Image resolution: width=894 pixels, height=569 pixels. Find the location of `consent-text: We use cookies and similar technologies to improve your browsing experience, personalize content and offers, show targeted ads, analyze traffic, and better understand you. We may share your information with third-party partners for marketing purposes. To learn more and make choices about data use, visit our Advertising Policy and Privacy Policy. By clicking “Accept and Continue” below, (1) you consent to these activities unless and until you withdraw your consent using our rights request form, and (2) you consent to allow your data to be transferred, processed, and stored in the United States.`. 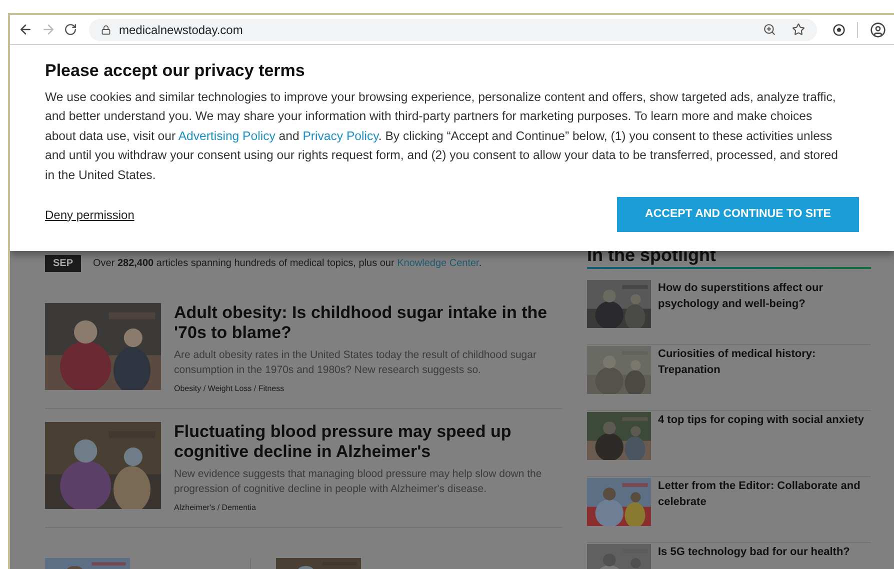

consent-text: We use cookies and similar technologies to improve your browsing experience, personalize content and offers, show targeted ads, analyze traffic, and better understand you. We may share your information with third-party partners for marketing purposes. To learn more and make choices about data use, visit our Advertising Policy and Privacy Policy. By clicking “Accept and Continue” below, (1) you consent to these activities unless and until you withdraw your consent using our rights request form, and (2) you consent to allow your data to be transferred, processed, and stored in the United States. is located at coordinates (442, 136).